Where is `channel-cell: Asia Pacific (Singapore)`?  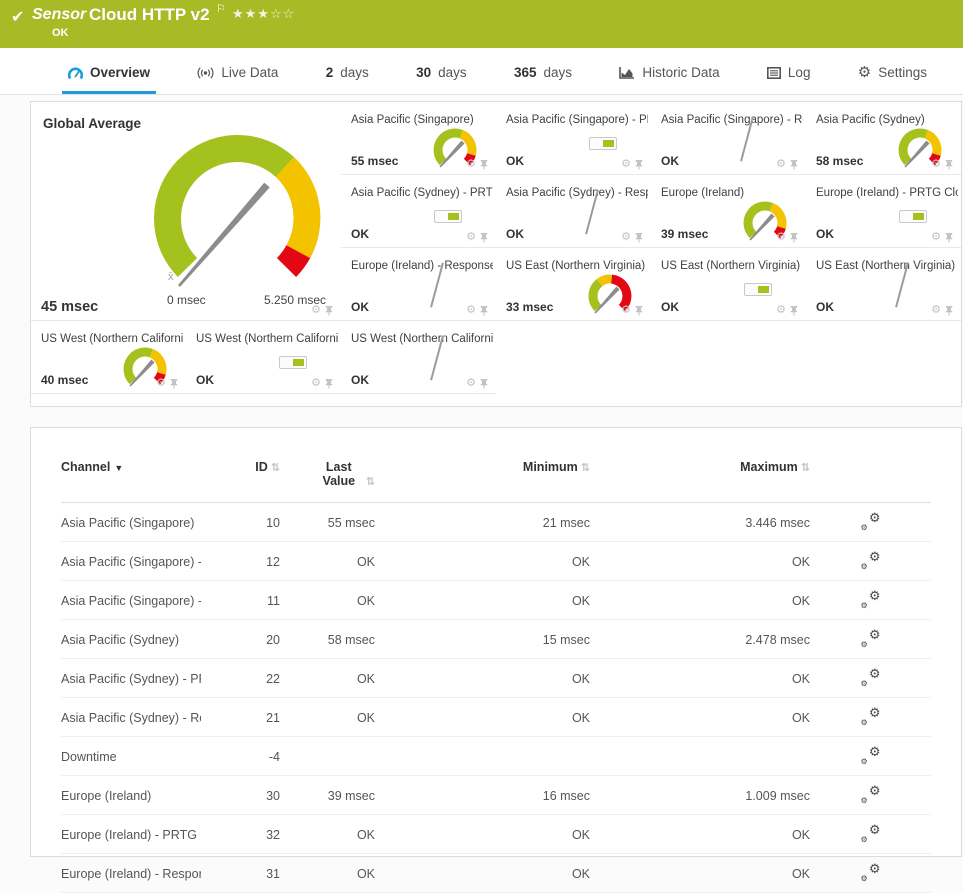 channel-cell: Asia Pacific (Singapore) is located at coordinates (131, 522).